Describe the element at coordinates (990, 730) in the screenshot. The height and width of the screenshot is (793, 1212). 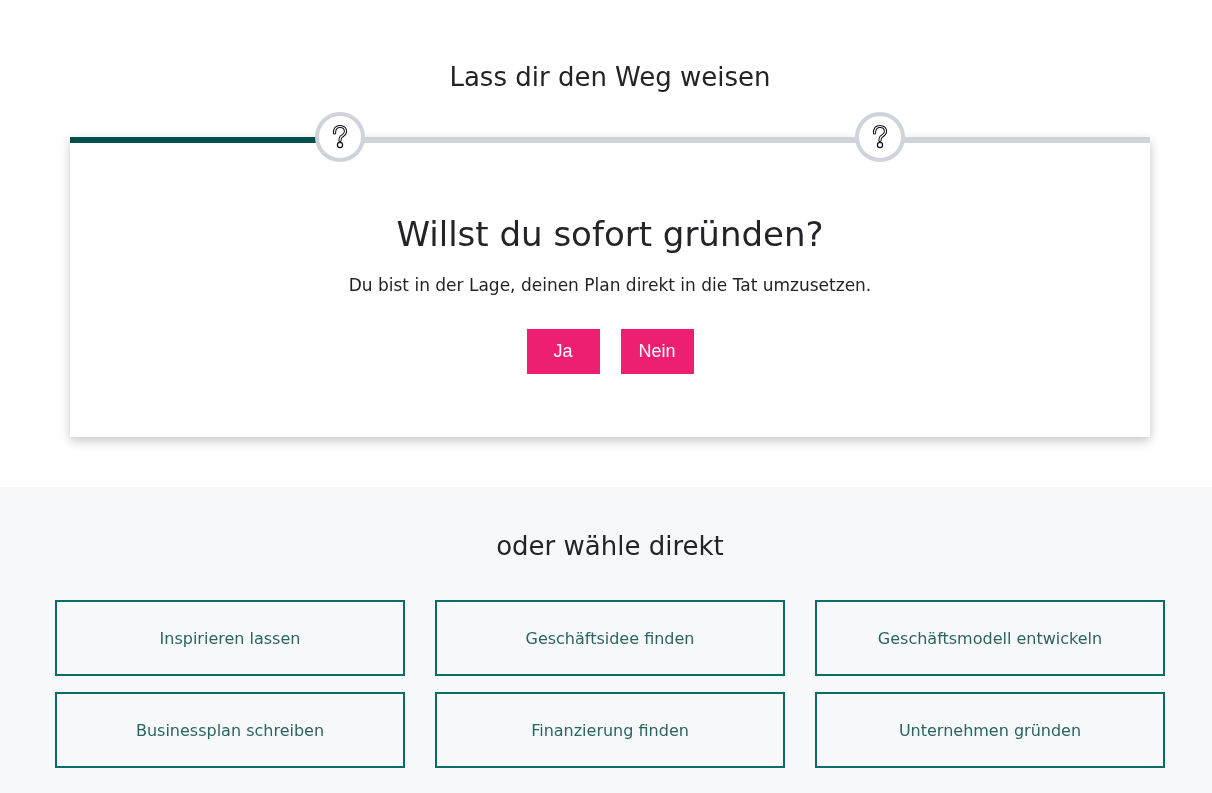
I see `choice-link: Unternehmen gründen` at that location.